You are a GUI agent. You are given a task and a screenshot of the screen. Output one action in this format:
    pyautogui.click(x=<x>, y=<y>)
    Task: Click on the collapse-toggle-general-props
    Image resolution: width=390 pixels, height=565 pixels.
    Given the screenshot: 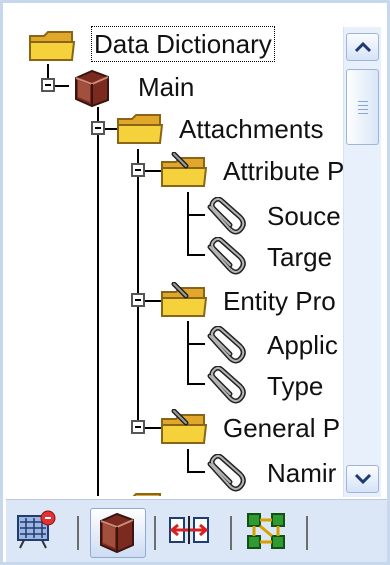 What is the action you would take?
    pyautogui.click(x=138, y=427)
    